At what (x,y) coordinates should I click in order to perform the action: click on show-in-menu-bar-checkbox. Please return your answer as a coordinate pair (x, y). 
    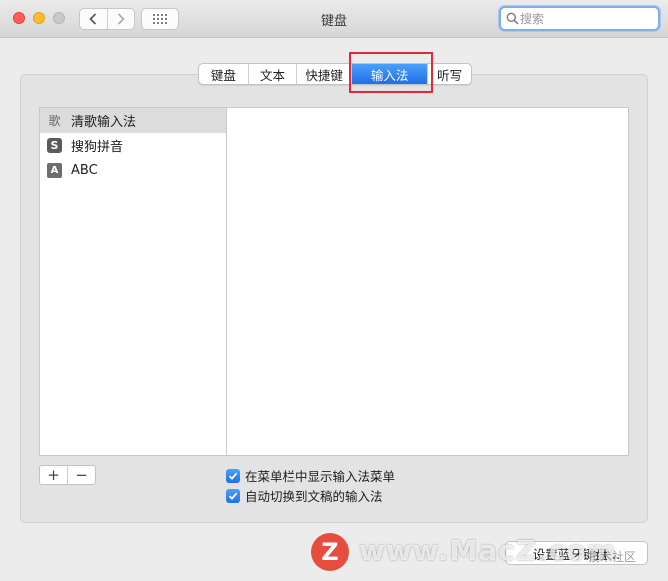
    Looking at the image, I should click on (233, 475).